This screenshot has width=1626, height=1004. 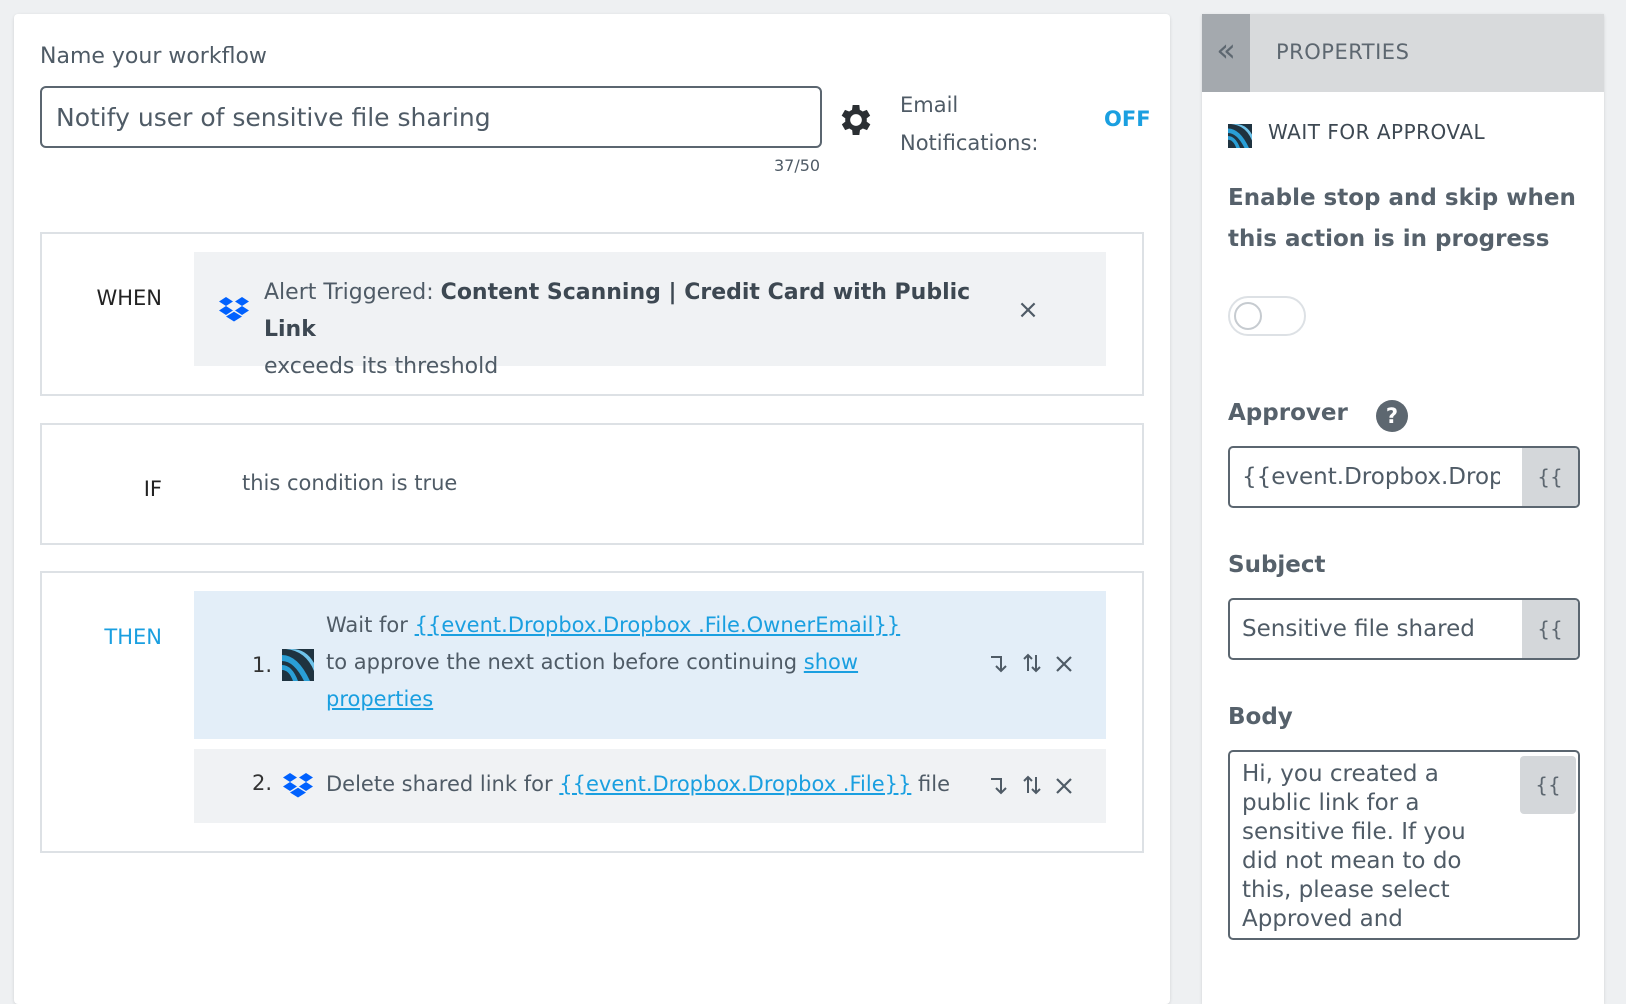 What do you see at coordinates (1267, 316) in the screenshot?
I see `stop-skip-toggle` at bounding box center [1267, 316].